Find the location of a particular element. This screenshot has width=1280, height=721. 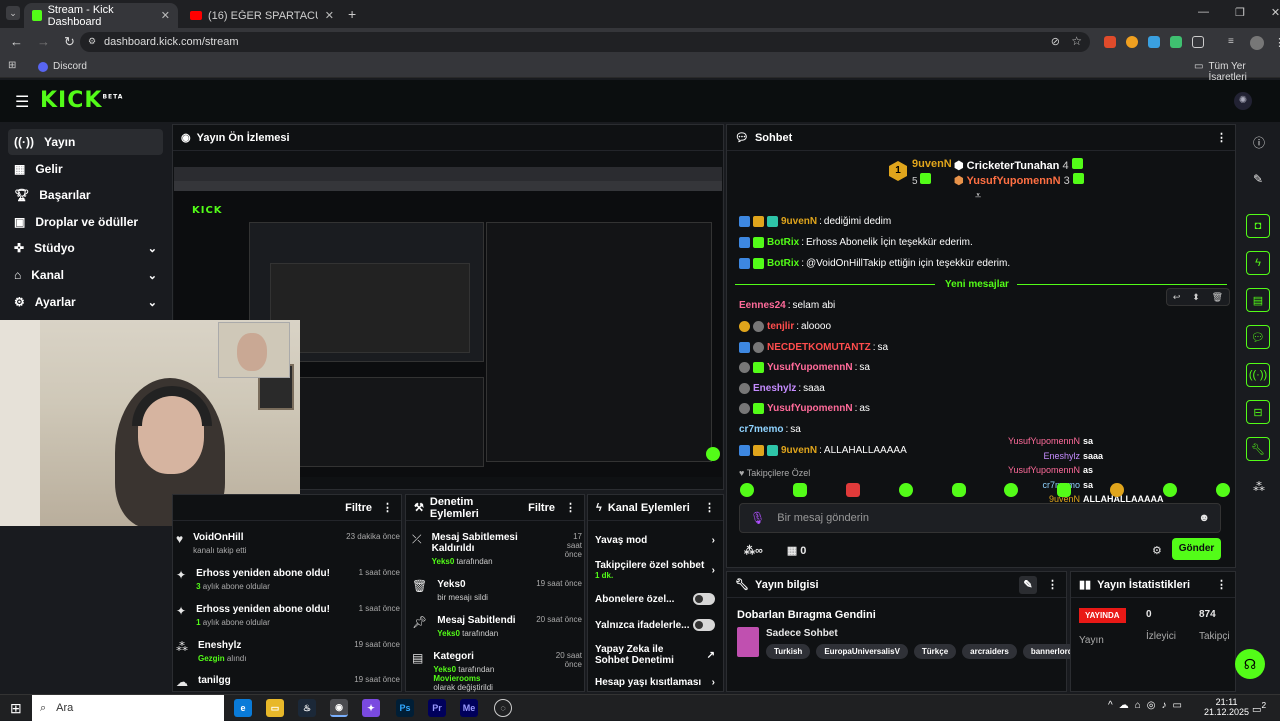

sidebar-item-yayin: ((·)) Yayın is located at coordinates (85, 142).